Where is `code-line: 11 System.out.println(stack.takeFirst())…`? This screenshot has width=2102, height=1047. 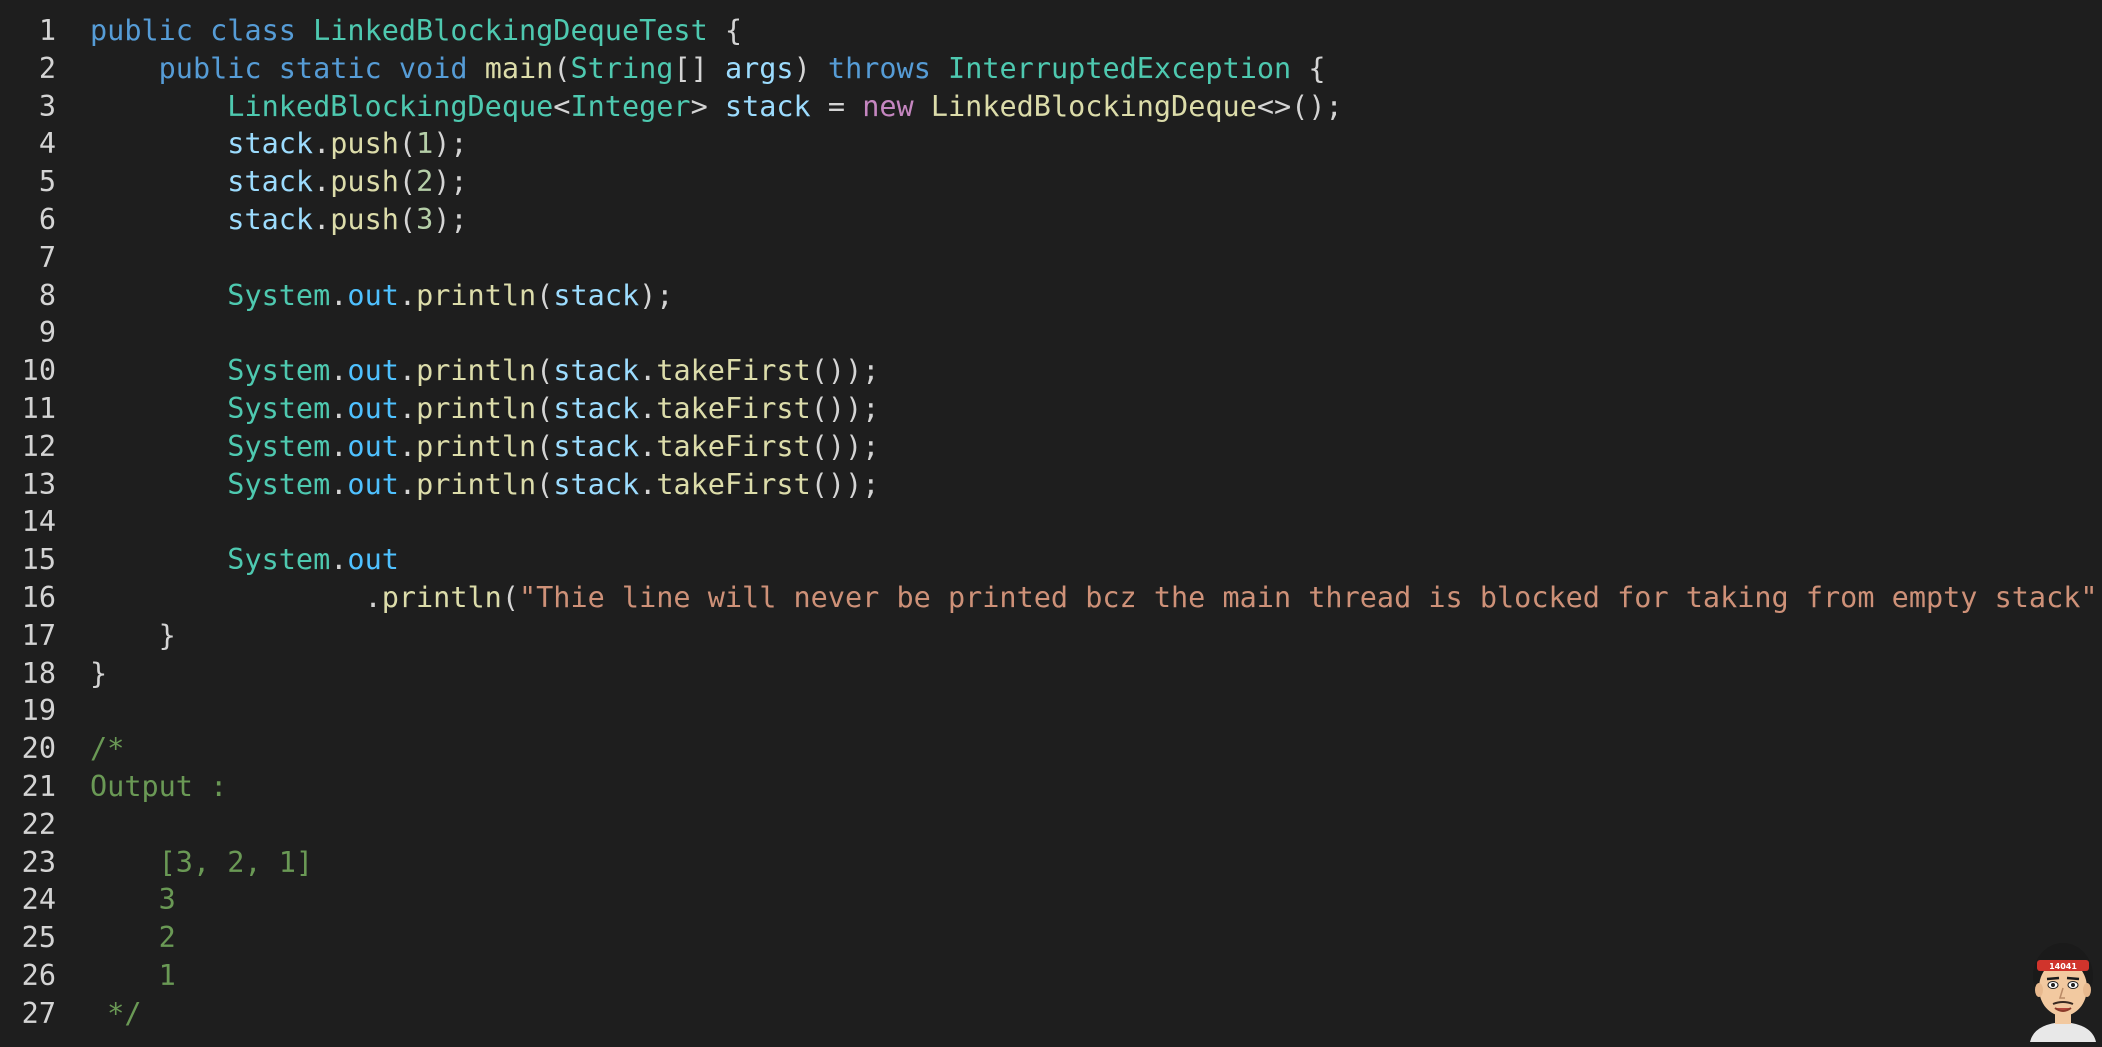
code-line: 11 System.out.println(stack.takeFirst())… is located at coordinates (440, 409).